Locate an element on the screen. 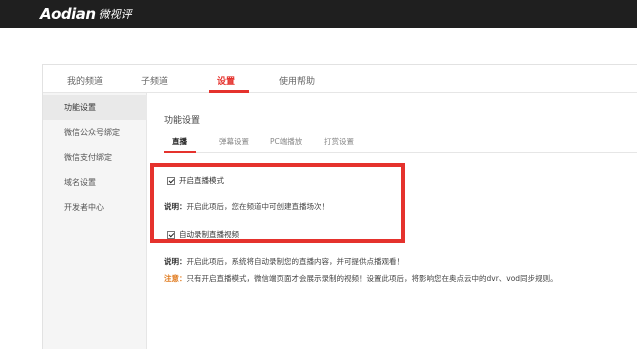  sidebar-item-wechat-account: 微信公众号绑定 is located at coordinates (95, 132).